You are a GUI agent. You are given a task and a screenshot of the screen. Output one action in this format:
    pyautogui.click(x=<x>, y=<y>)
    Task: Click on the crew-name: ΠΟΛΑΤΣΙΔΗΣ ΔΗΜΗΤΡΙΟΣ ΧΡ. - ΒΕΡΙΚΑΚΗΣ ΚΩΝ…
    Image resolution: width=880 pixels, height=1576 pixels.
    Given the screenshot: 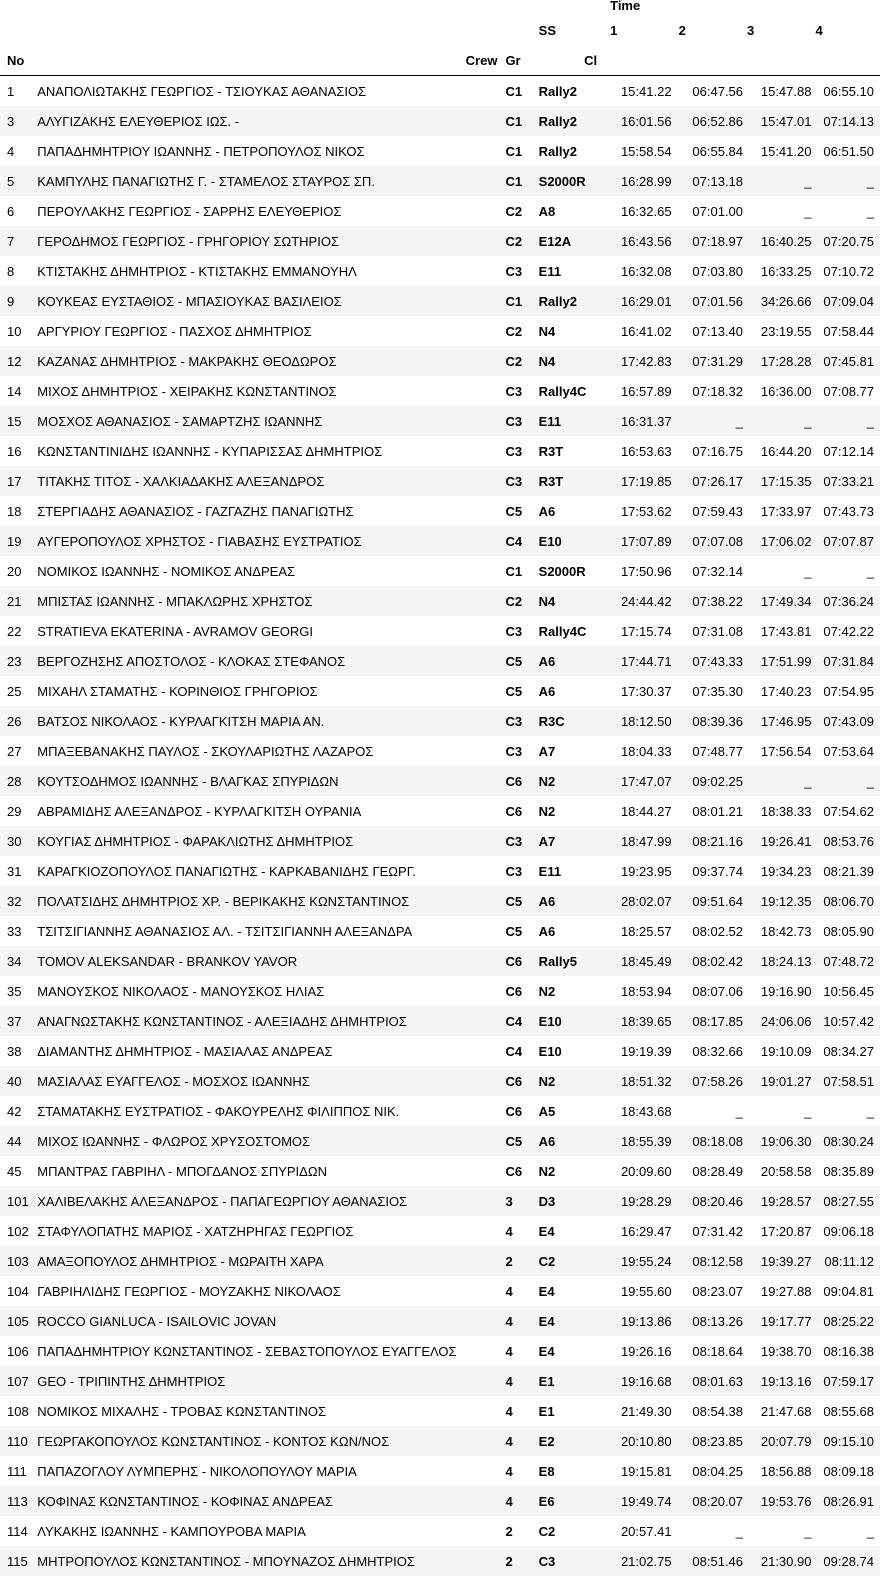 What is the action you would take?
    pyautogui.click(x=271, y=901)
    